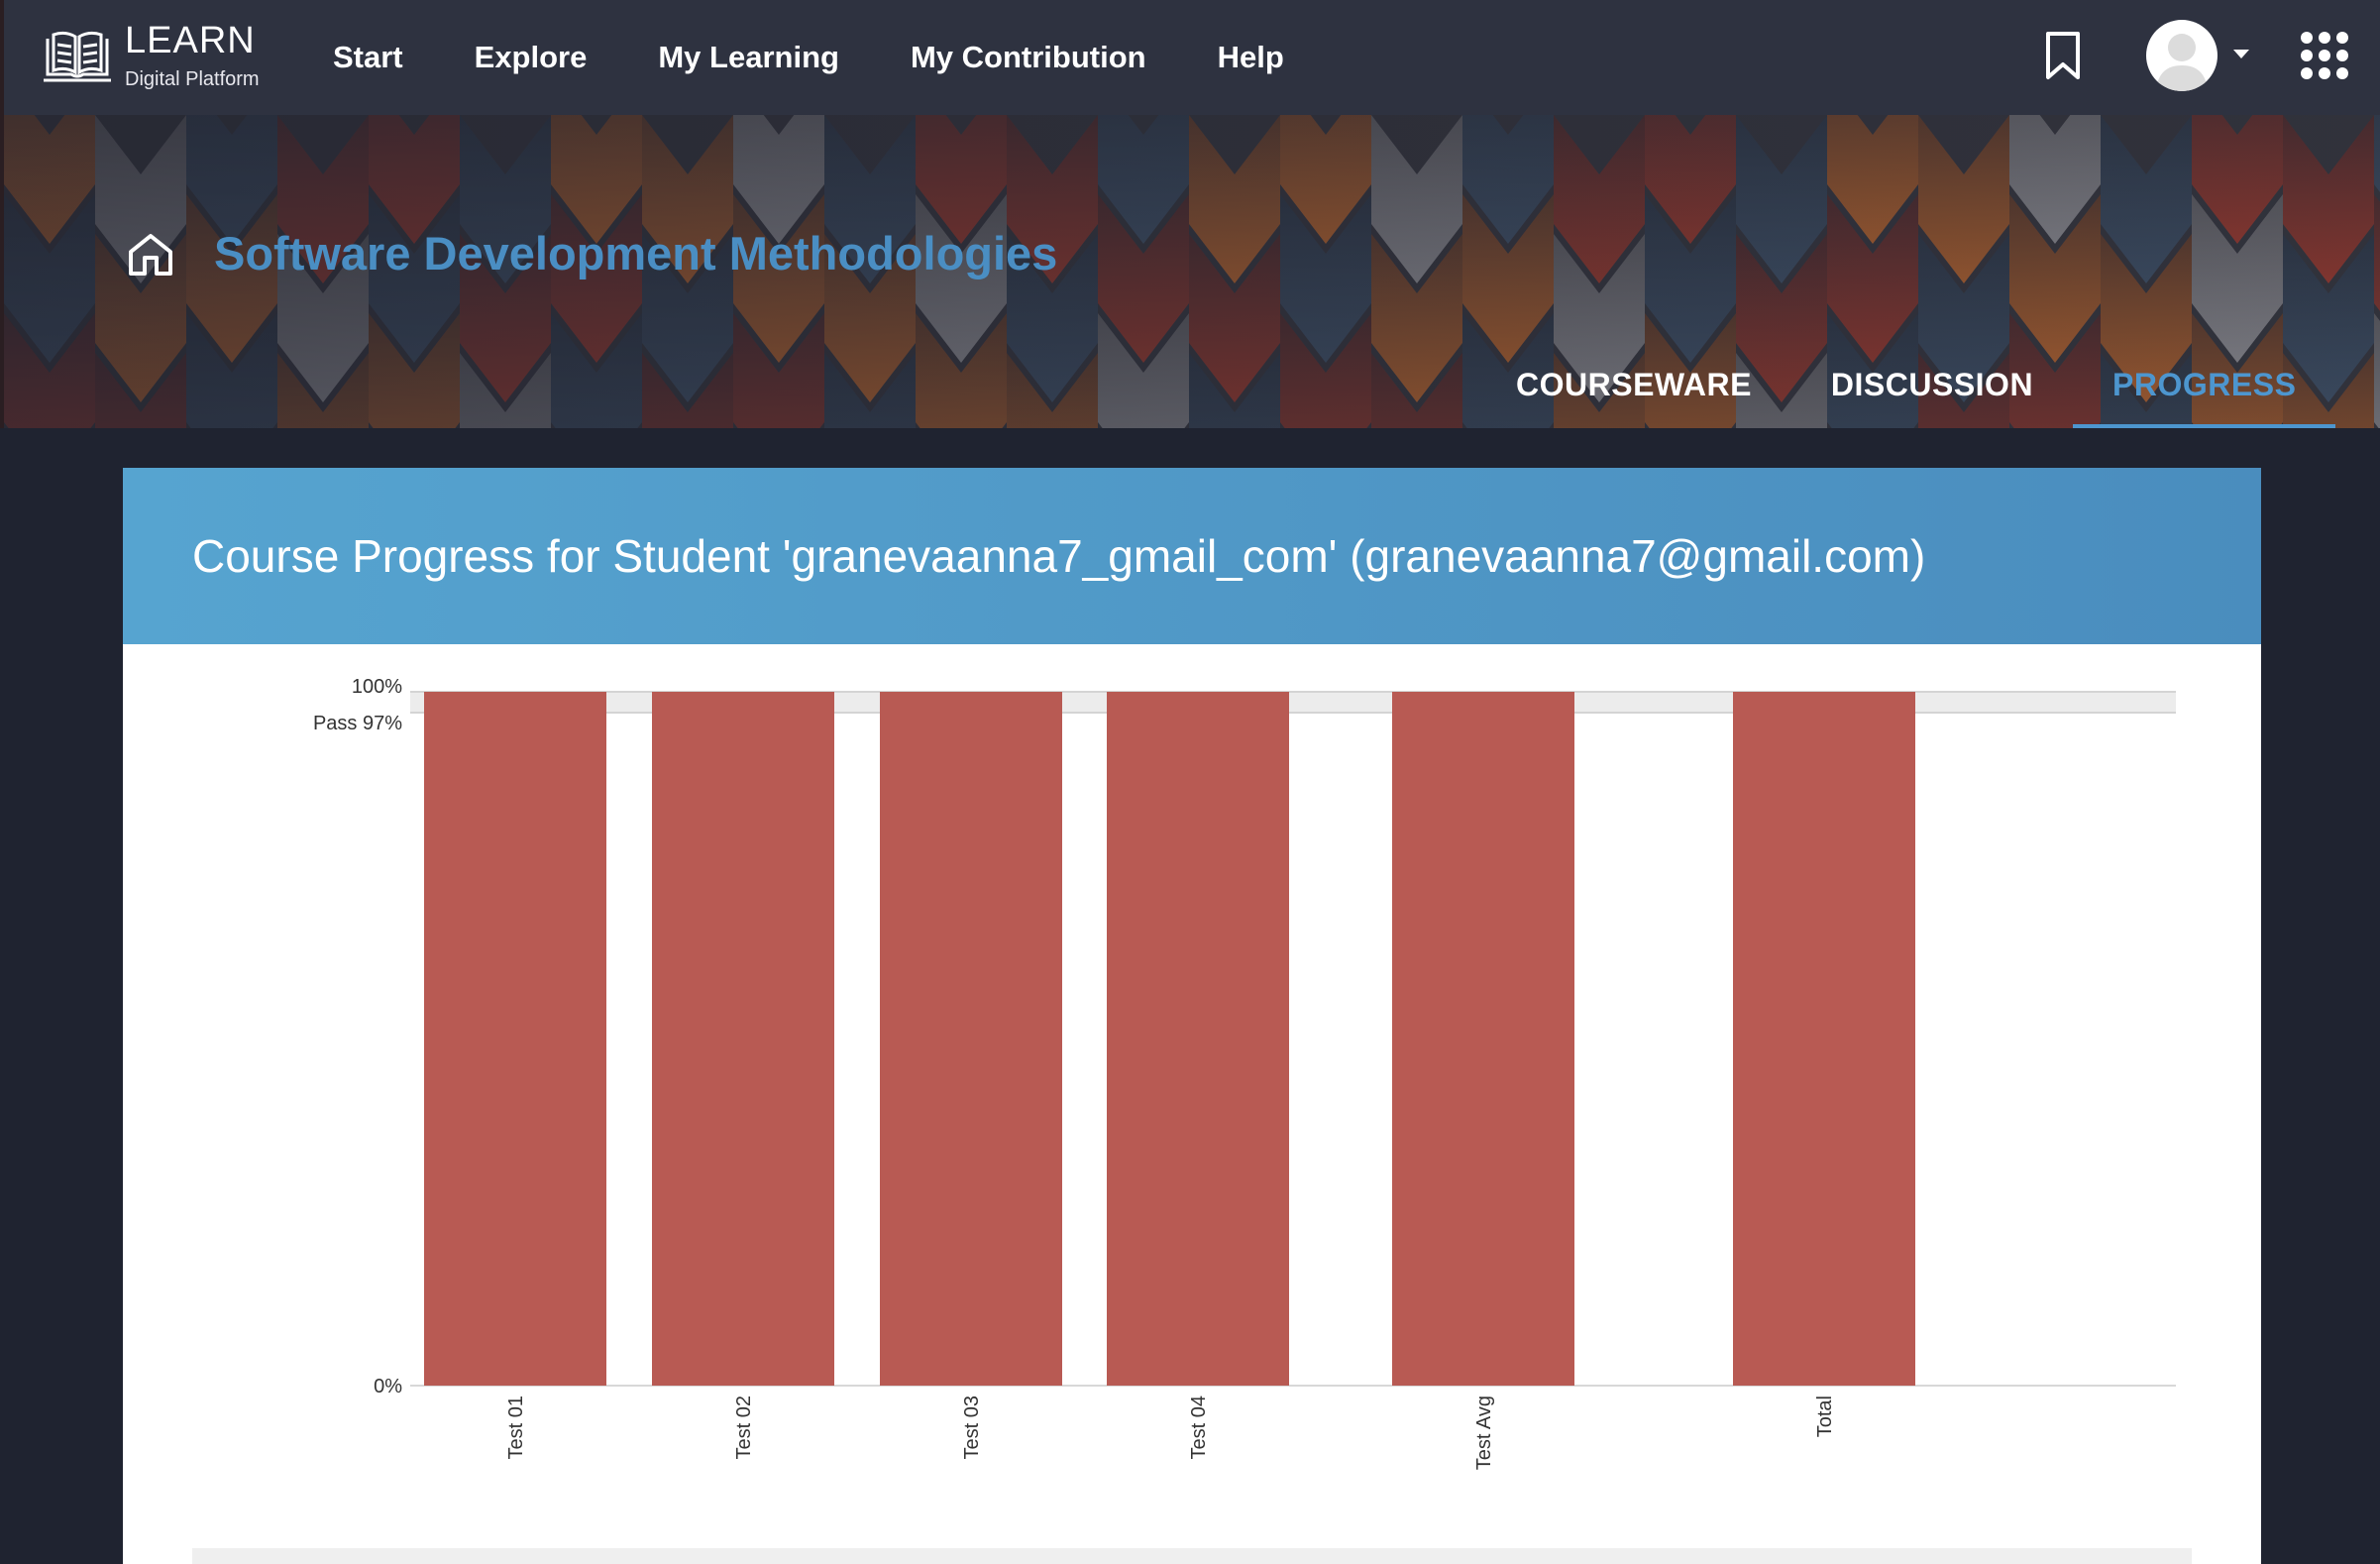  Describe the element at coordinates (357, 723) in the screenshot. I see `y-tick-label: Pass 97%` at that location.